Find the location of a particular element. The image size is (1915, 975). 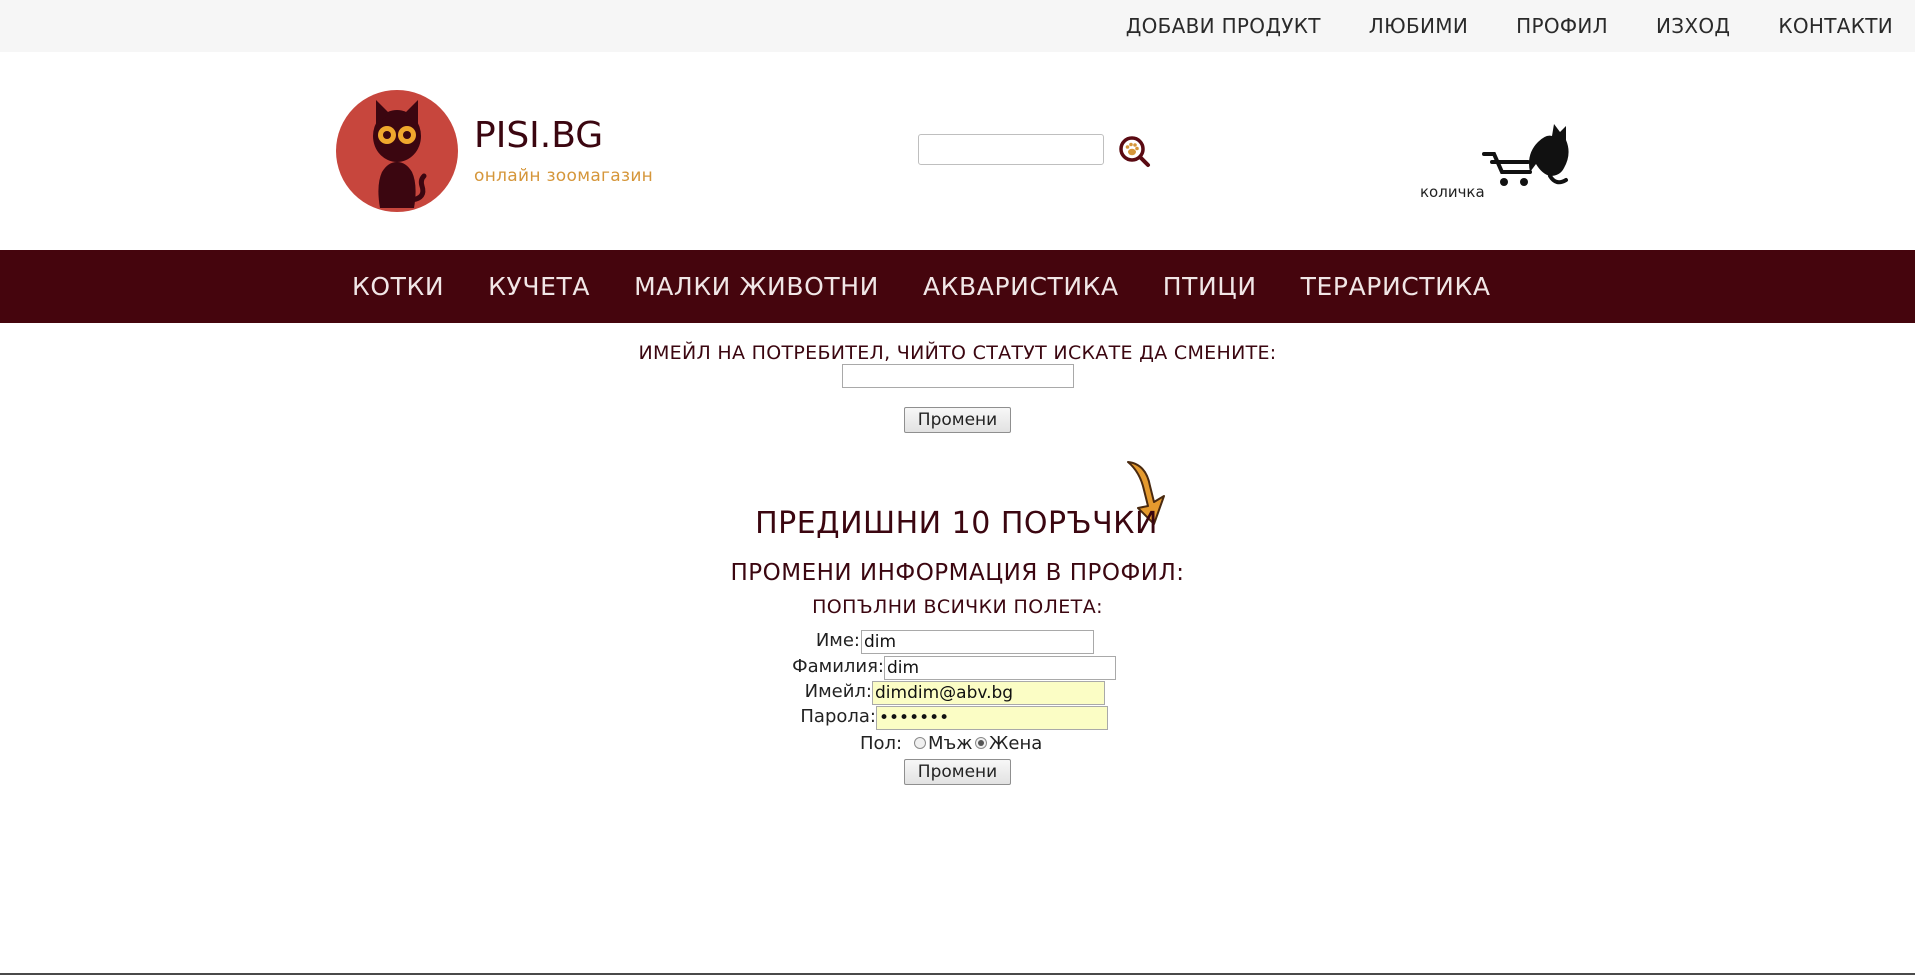

change-status-button: Промени is located at coordinates (957, 420).